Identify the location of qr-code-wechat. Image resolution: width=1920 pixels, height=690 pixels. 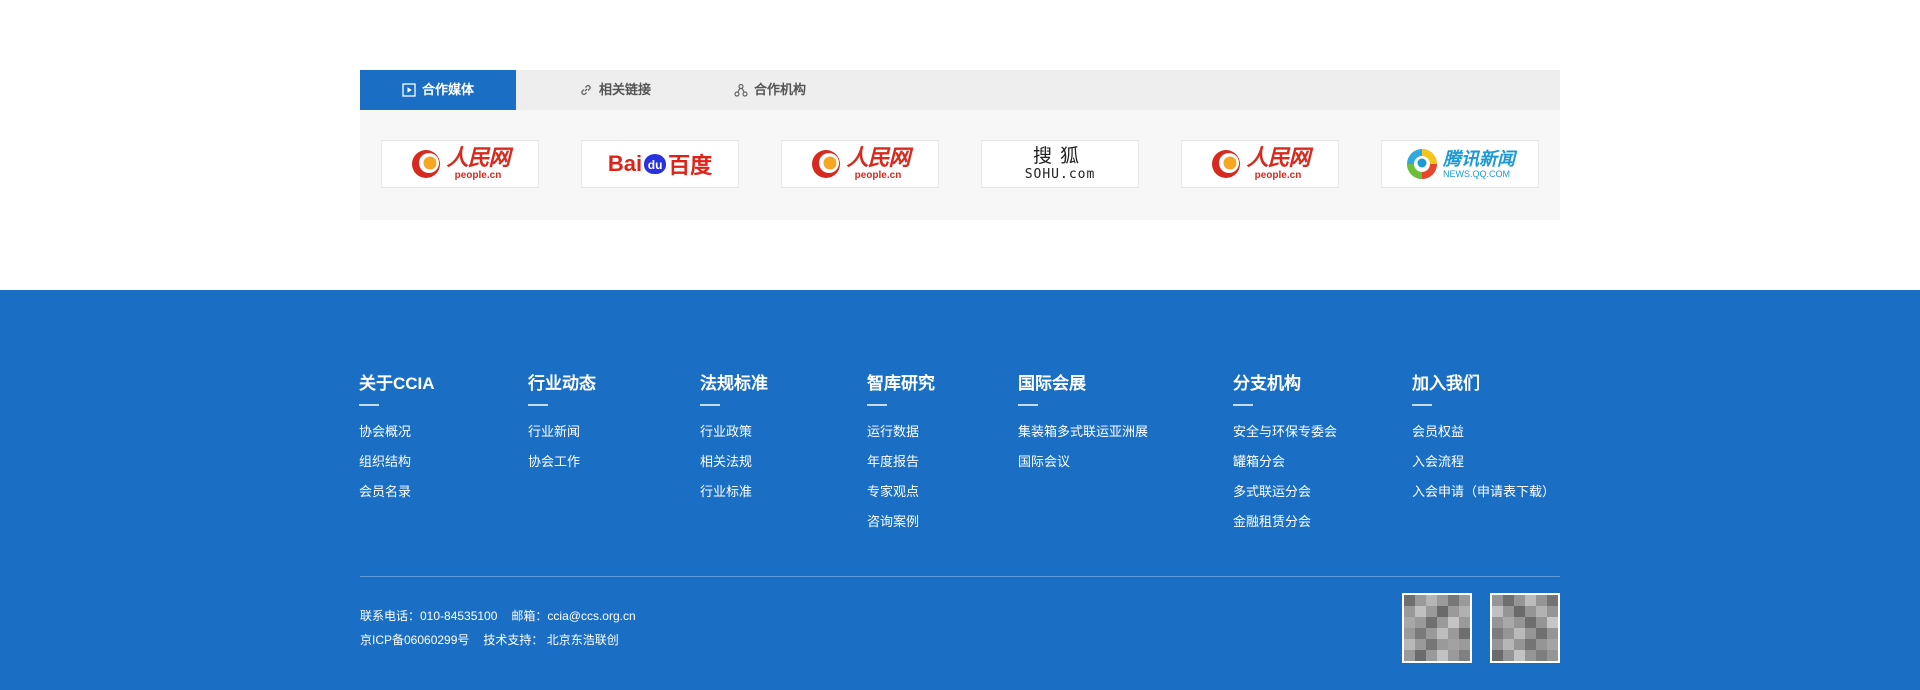
(1437, 628).